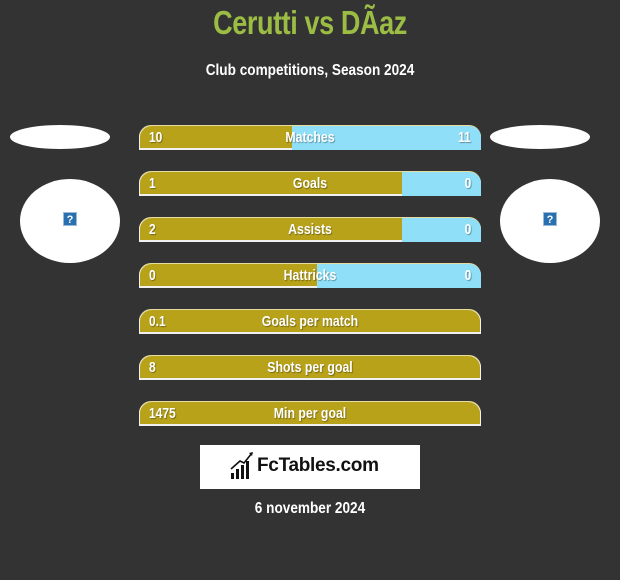 This screenshot has width=620, height=580. I want to click on logo-text: FcTables.com, so click(318, 465).